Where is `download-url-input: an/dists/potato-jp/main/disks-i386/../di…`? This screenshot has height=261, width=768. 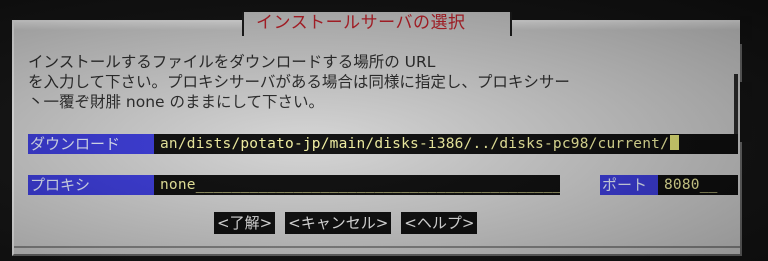
download-url-input: an/dists/potato-jp/main/disks-i386/../di… is located at coordinates (446, 144).